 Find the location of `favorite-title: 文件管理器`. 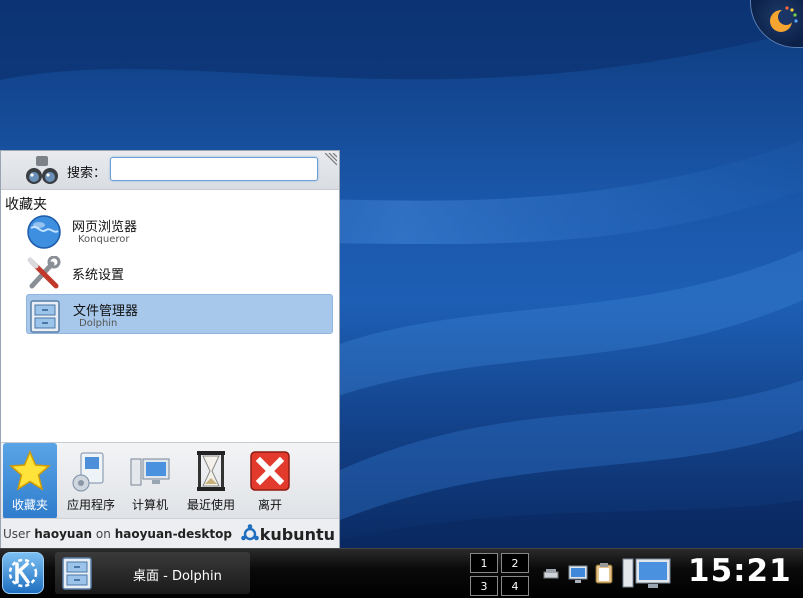

favorite-title: 文件管理器 is located at coordinates (106, 311).